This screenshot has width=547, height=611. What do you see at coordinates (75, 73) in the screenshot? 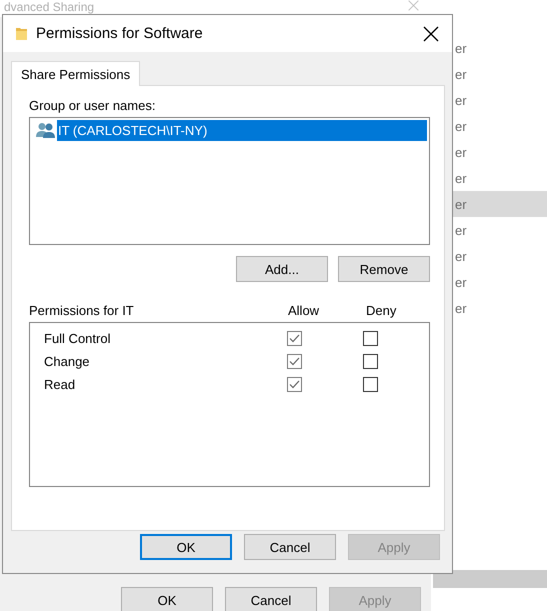
I see `tab: Share Permissions` at bounding box center [75, 73].